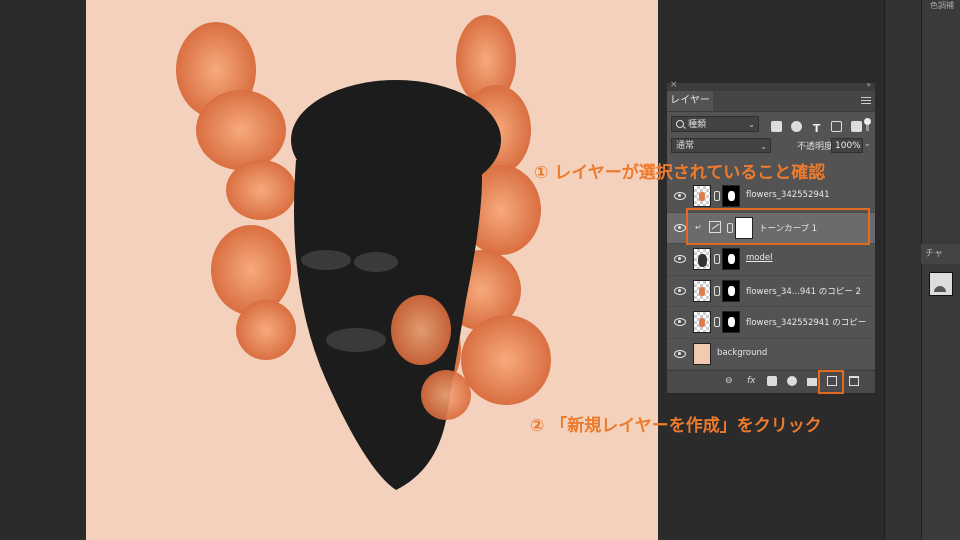 The height and width of the screenshot is (540, 960). What do you see at coordinates (751, 381) in the screenshot?
I see `fx-icon: fx` at bounding box center [751, 381].